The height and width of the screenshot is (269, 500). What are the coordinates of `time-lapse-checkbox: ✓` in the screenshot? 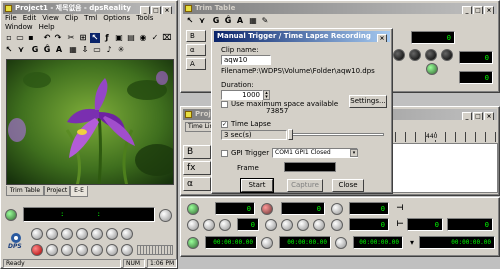 It's located at (224, 124).